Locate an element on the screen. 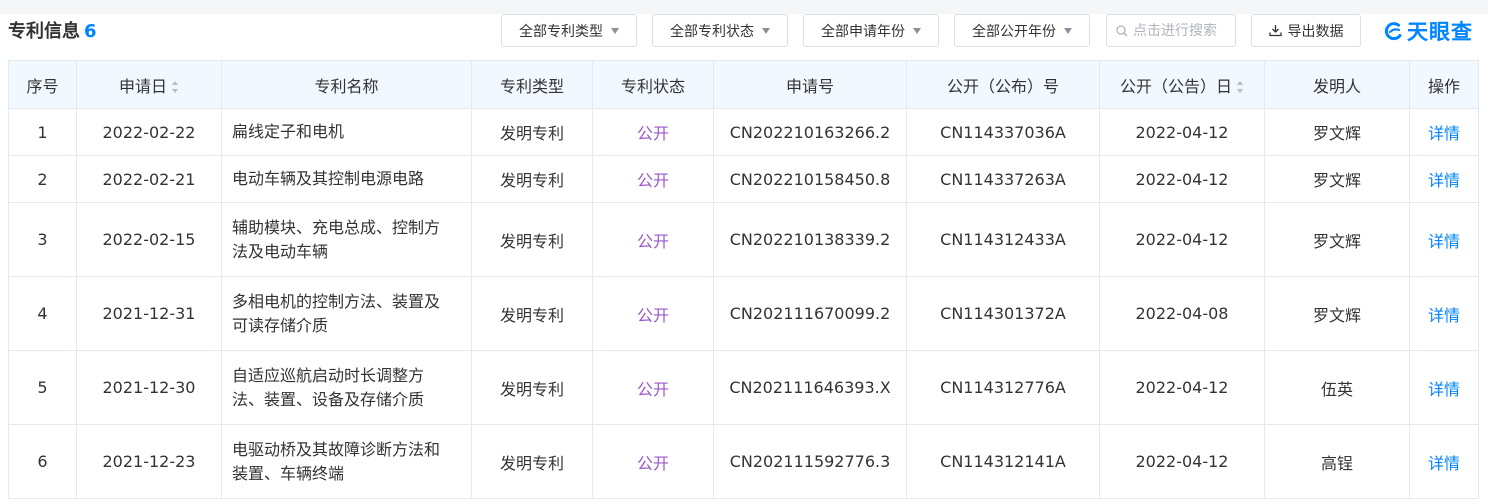 Image resolution: width=1488 pixels, height=502 pixels. publish-year-filter-label: 全部公开年份 is located at coordinates (1014, 31).